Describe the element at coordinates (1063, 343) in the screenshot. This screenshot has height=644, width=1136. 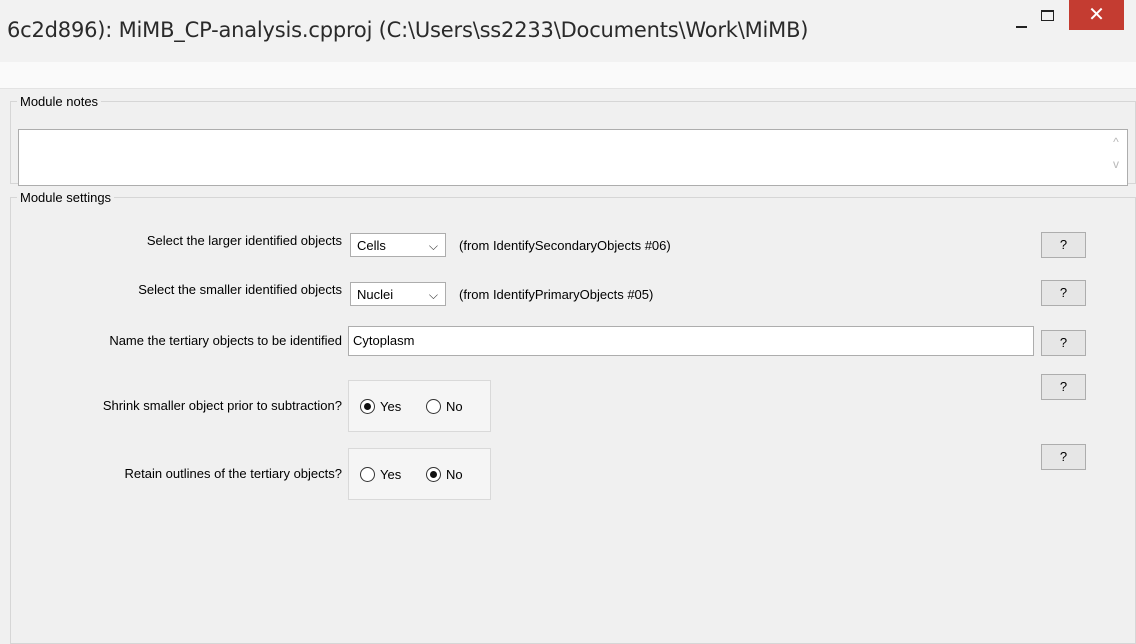
I see `help-button-tertiary-name: ?` at that location.